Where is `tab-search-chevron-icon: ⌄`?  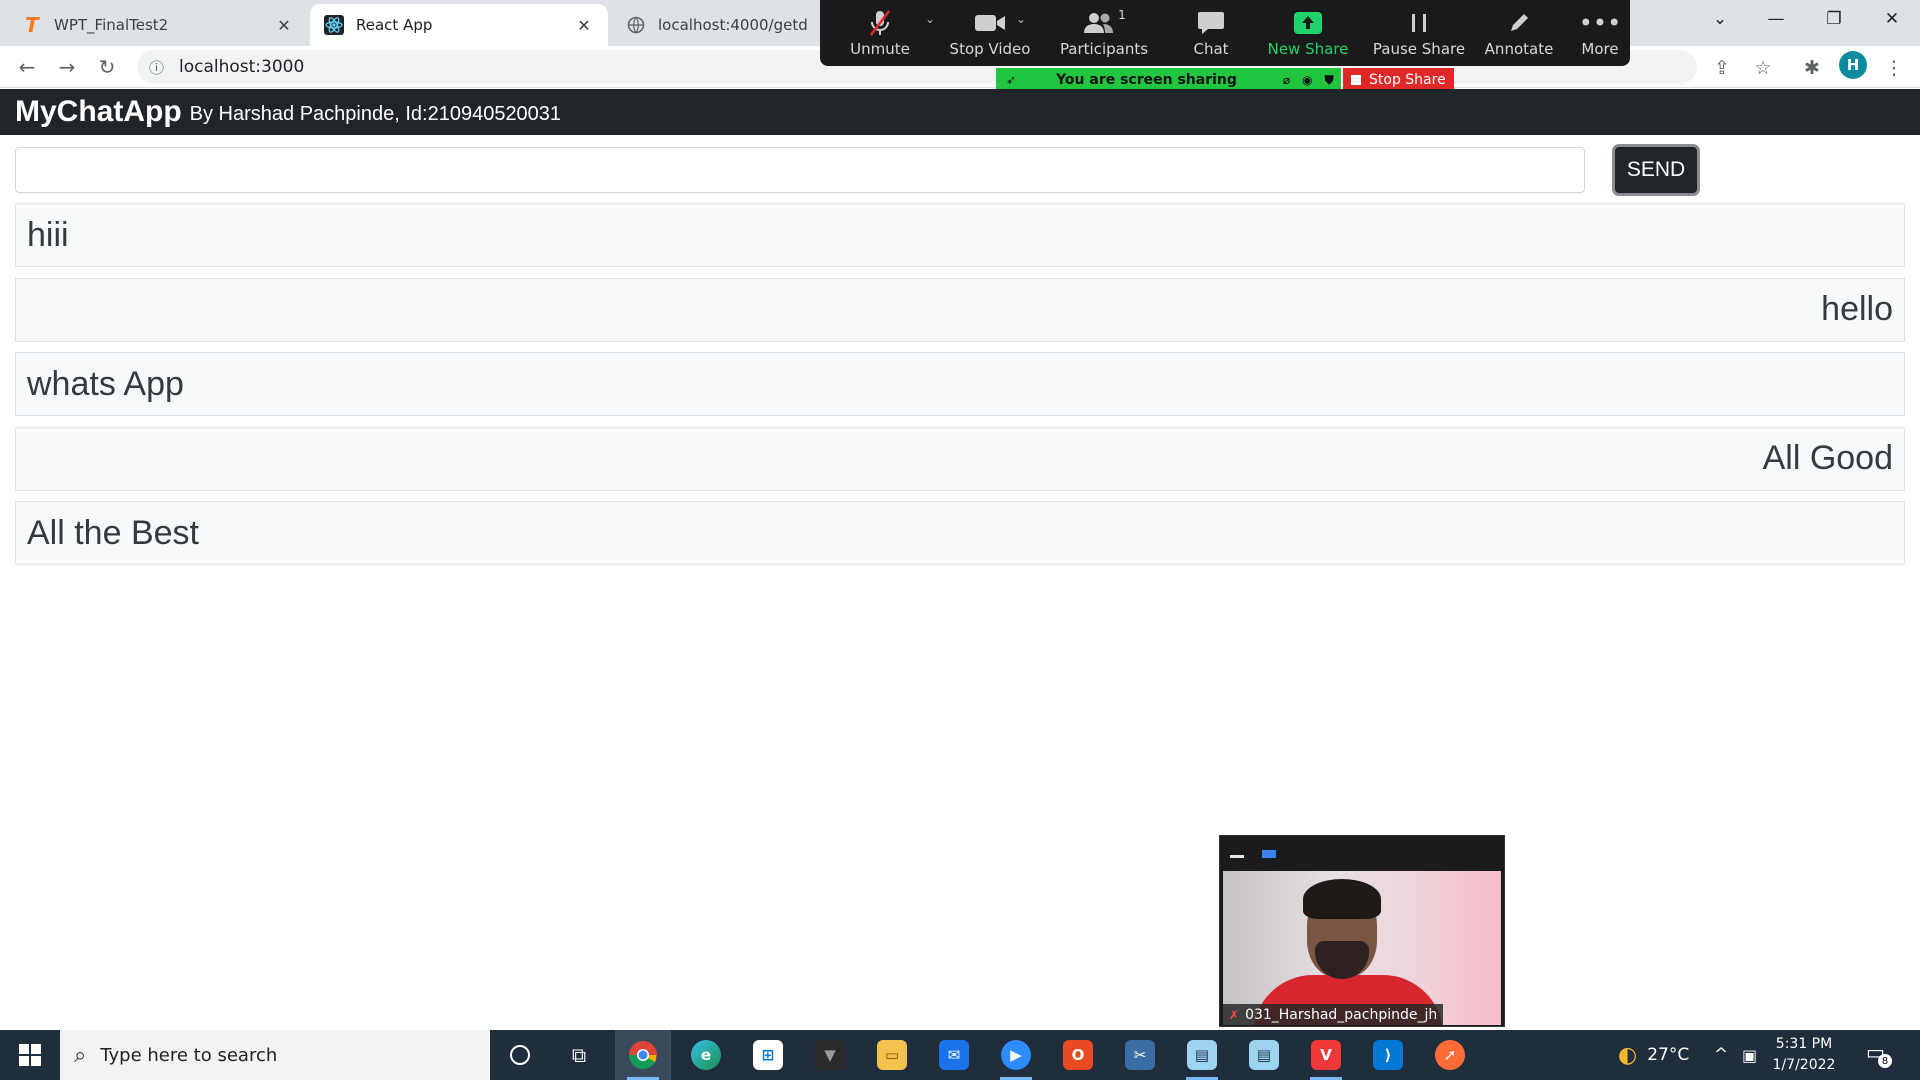
tab-search-chevron-icon: ⌄ is located at coordinates (1720, 19).